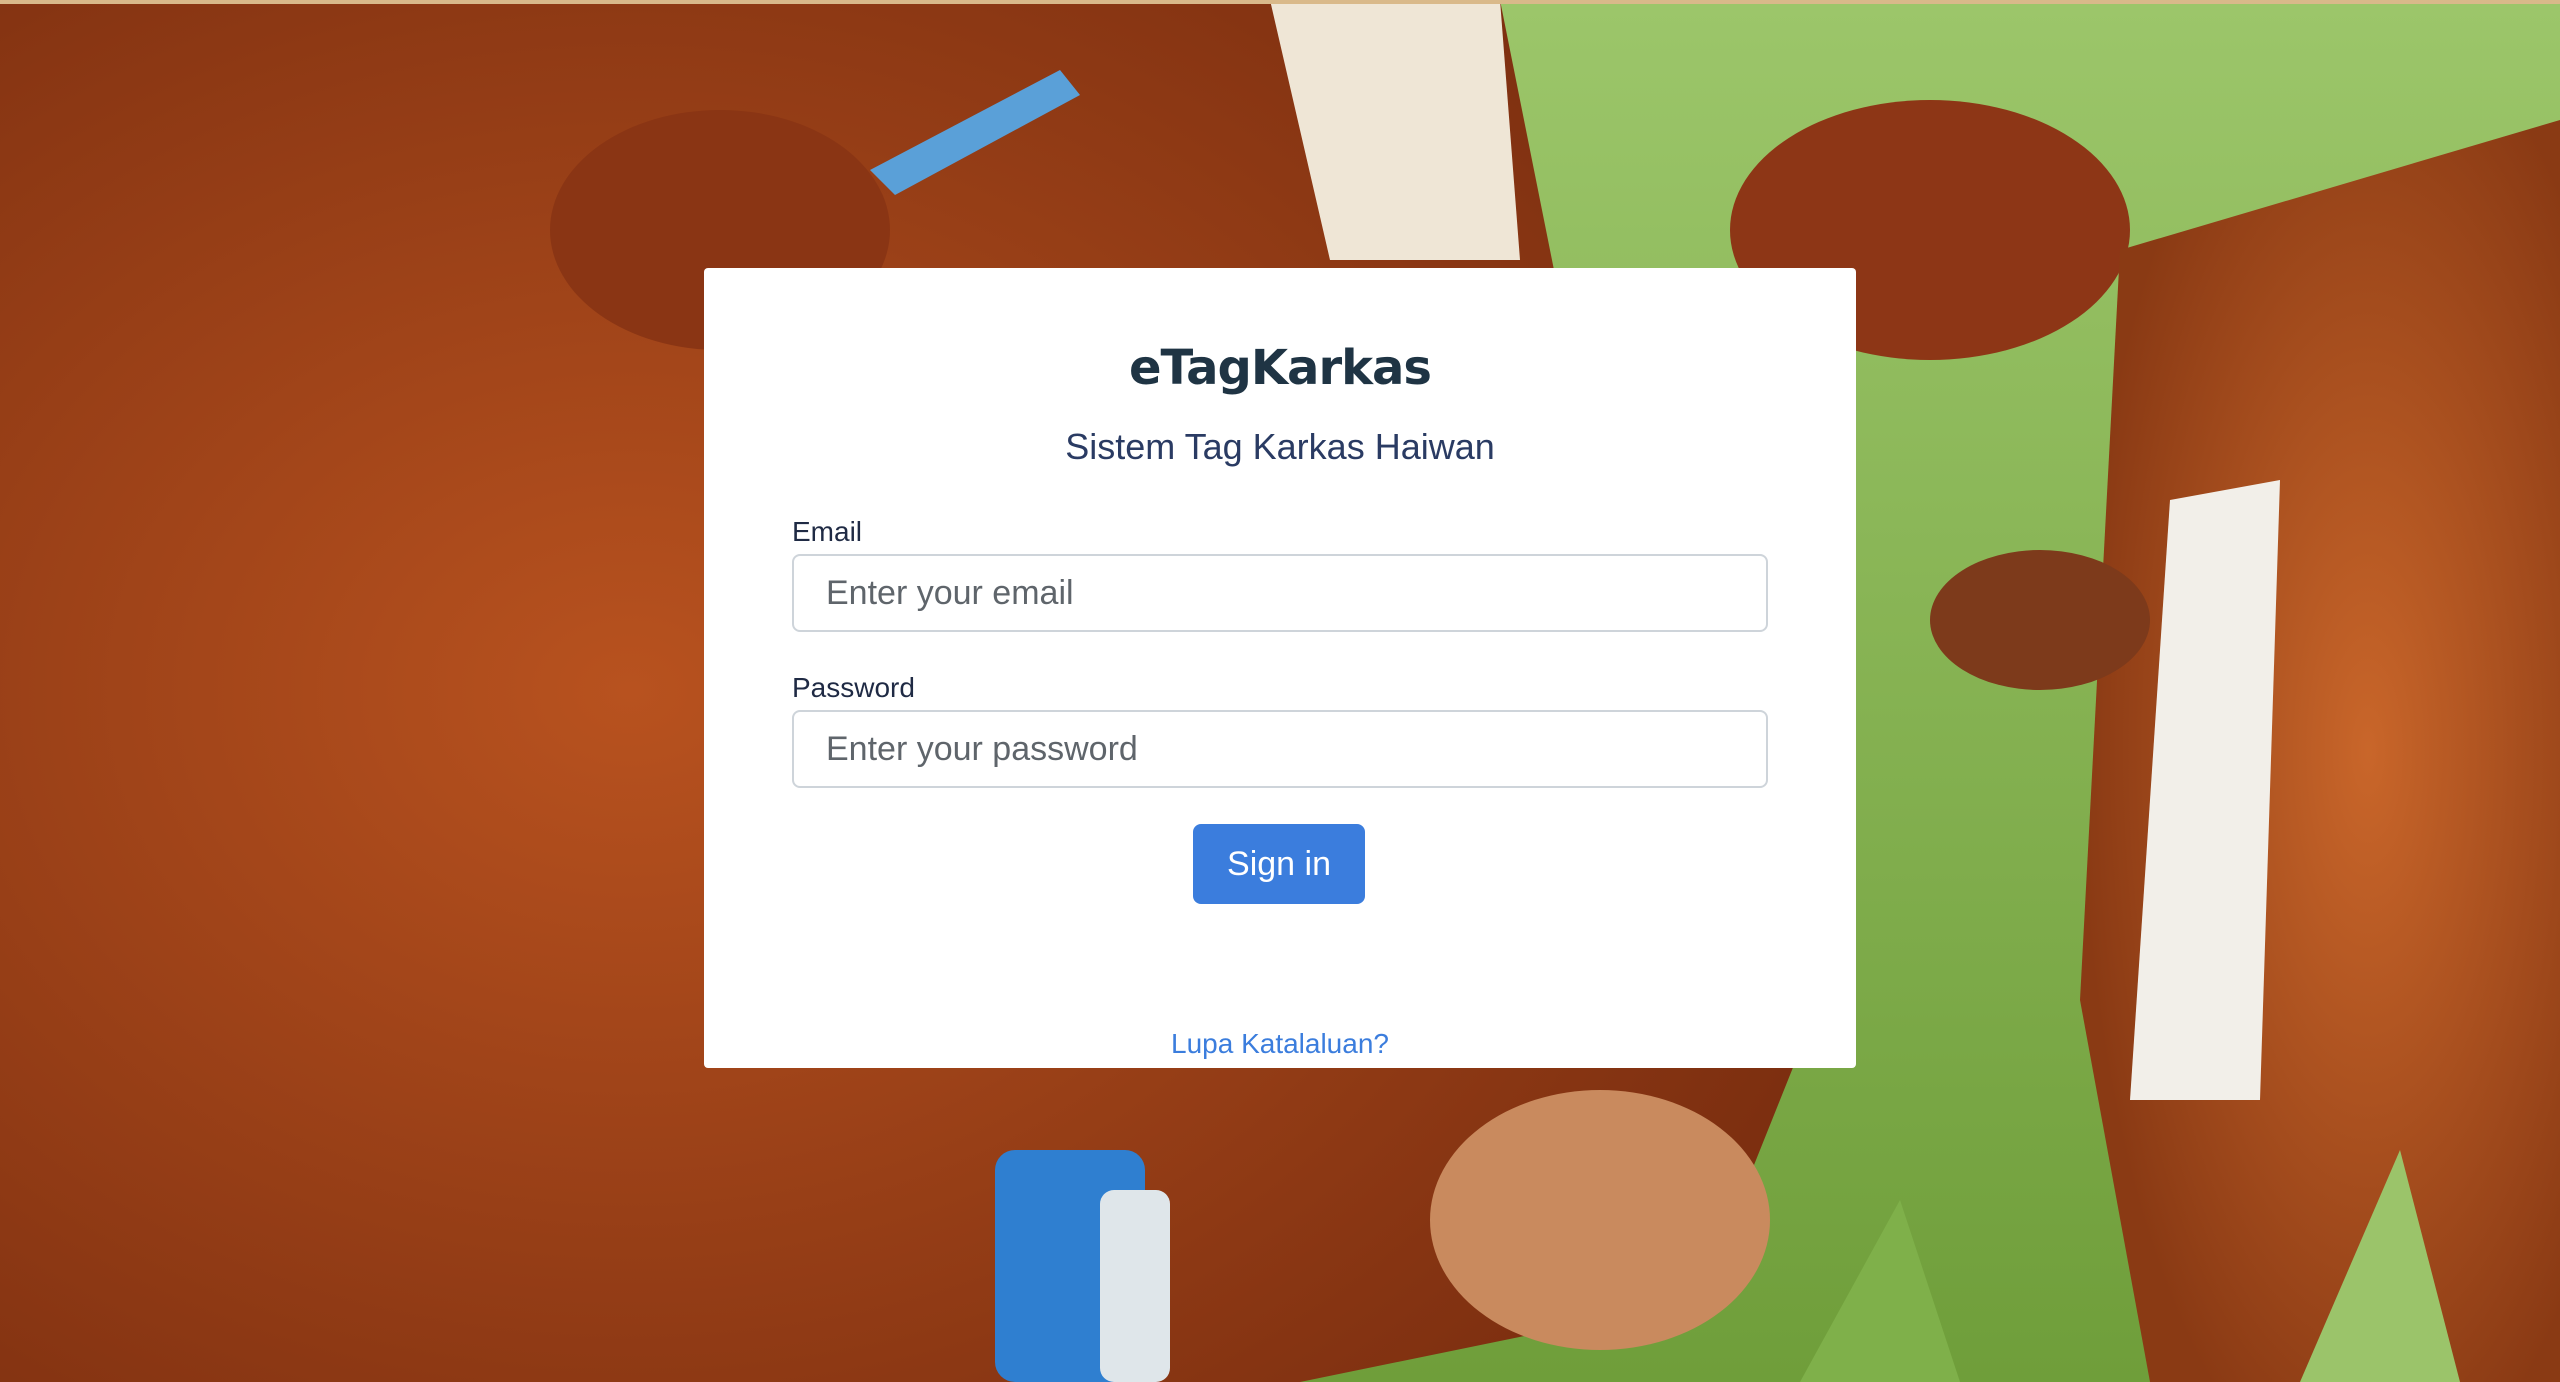 The width and height of the screenshot is (2560, 1382). What do you see at coordinates (1279, 864) in the screenshot?
I see `sign-in-button: Sign in` at bounding box center [1279, 864].